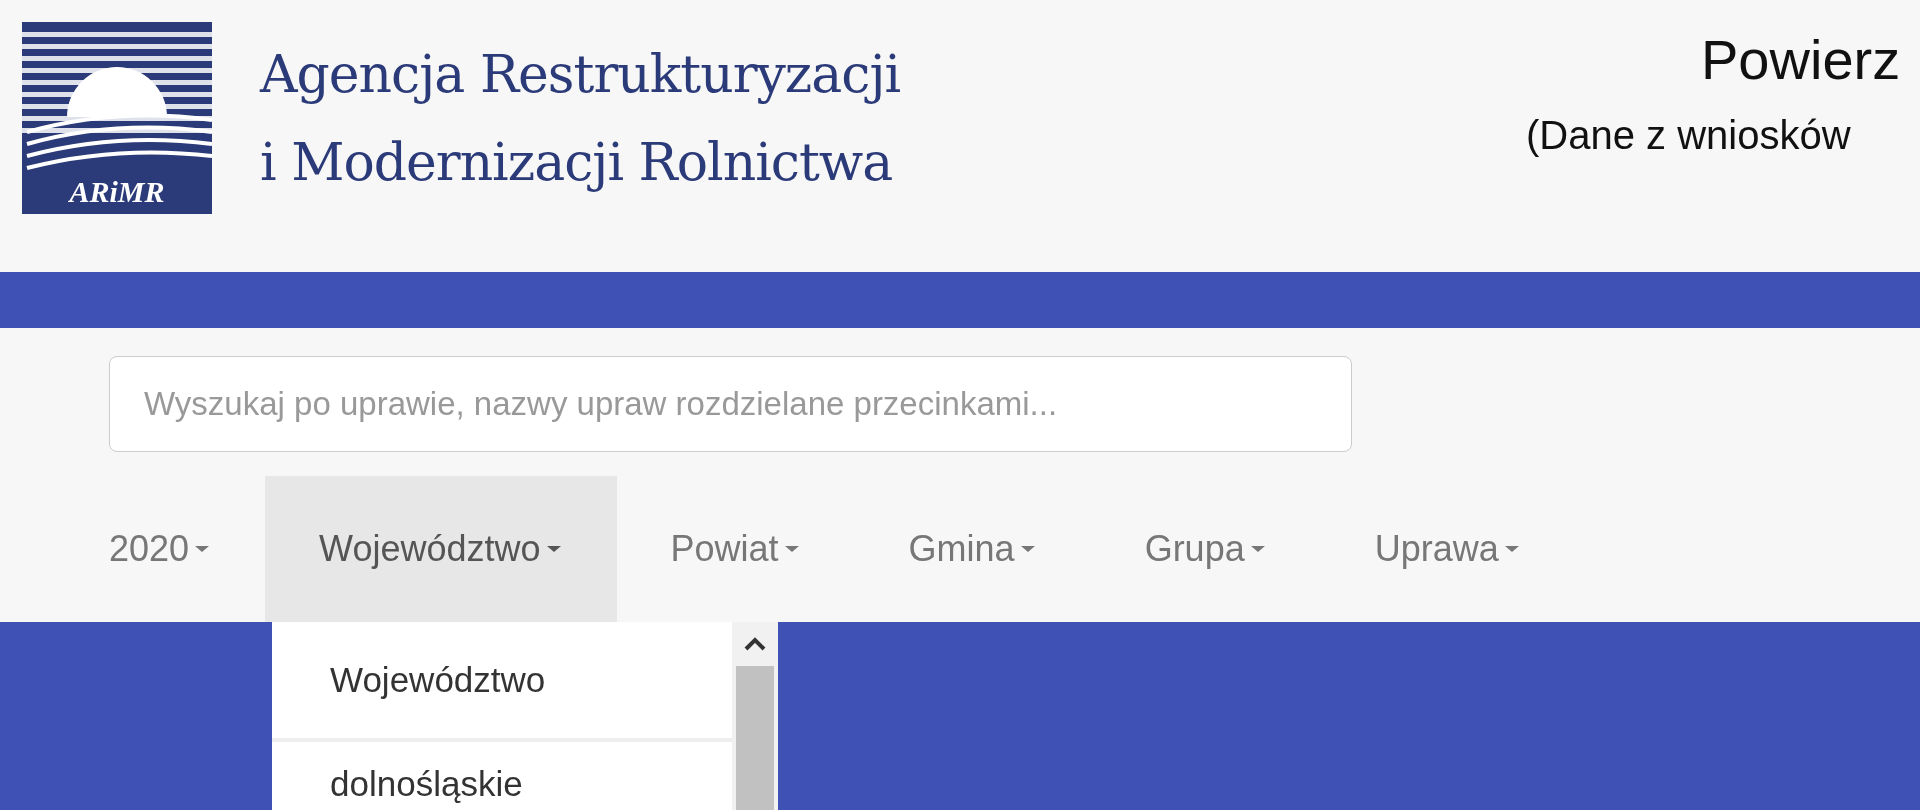 Image resolution: width=1920 pixels, height=810 pixels. What do you see at coordinates (577, 162) in the screenshot?
I see `agency-name: i Modernizacji Rolnictwa` at bounding box center [577, 162].